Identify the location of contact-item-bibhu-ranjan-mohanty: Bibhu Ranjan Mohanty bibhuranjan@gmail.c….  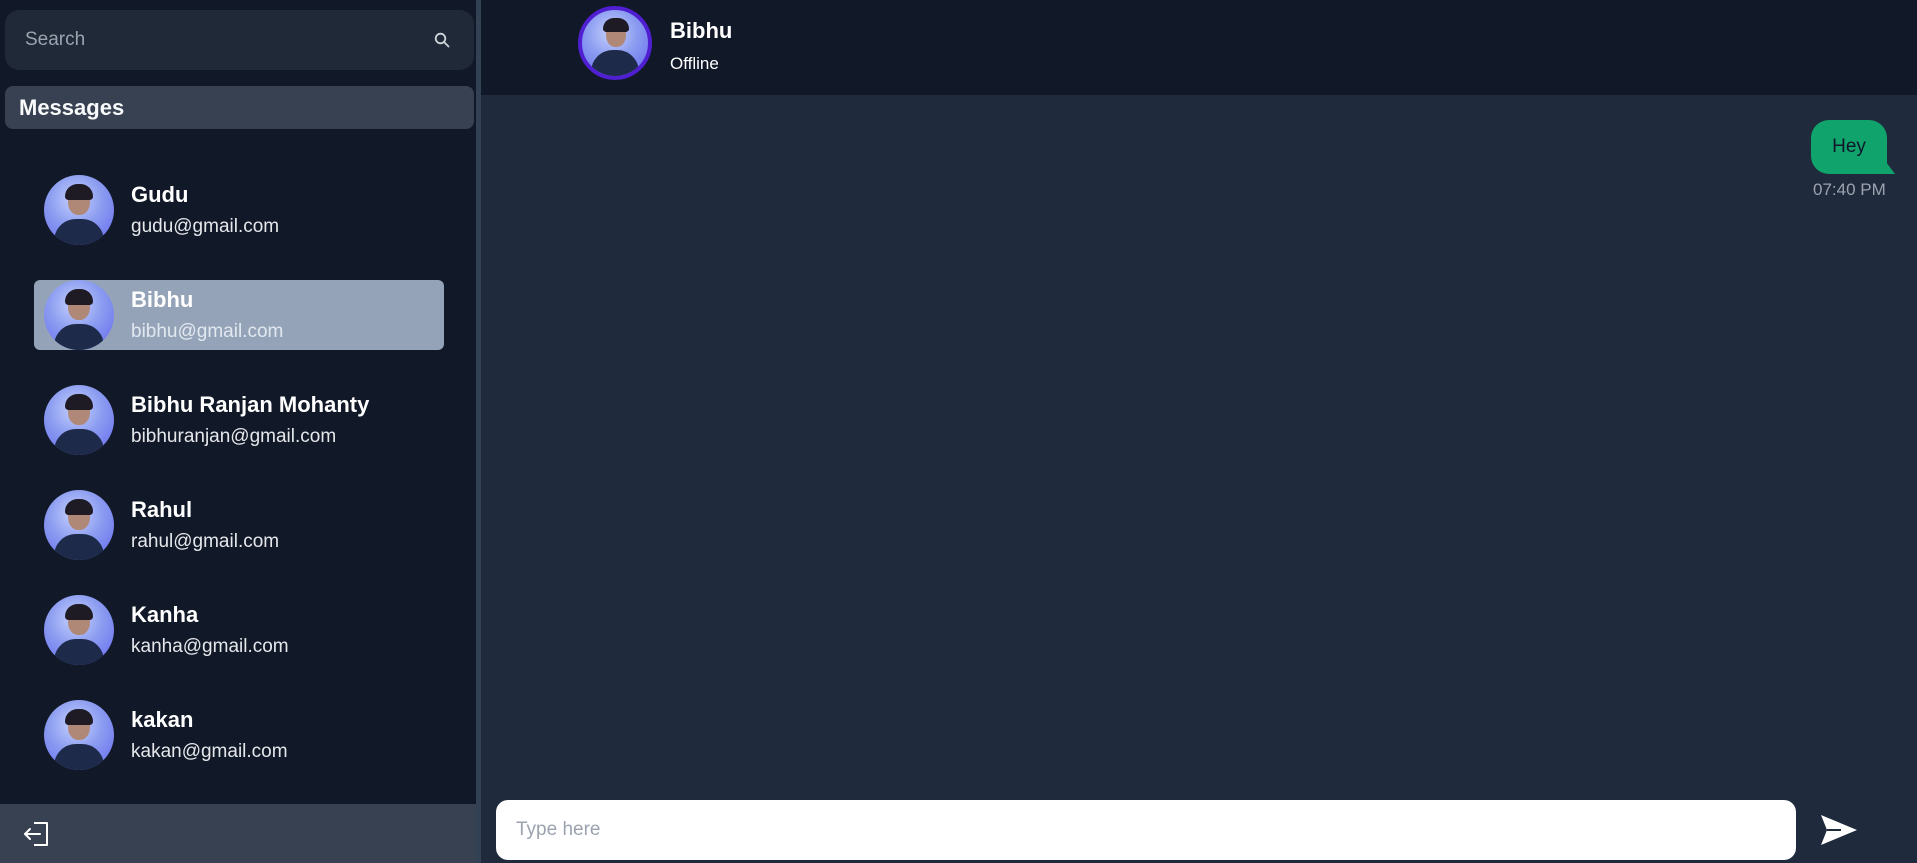
(239, 420).